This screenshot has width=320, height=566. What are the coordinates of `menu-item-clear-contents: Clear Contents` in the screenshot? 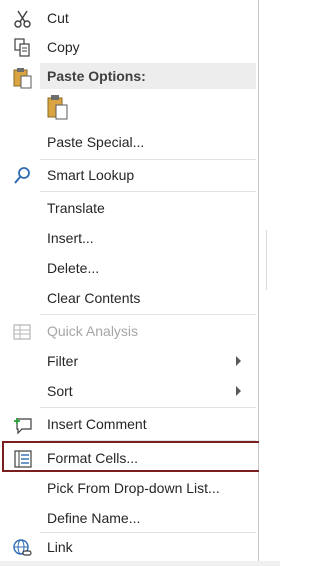 It's located at (129, 298).